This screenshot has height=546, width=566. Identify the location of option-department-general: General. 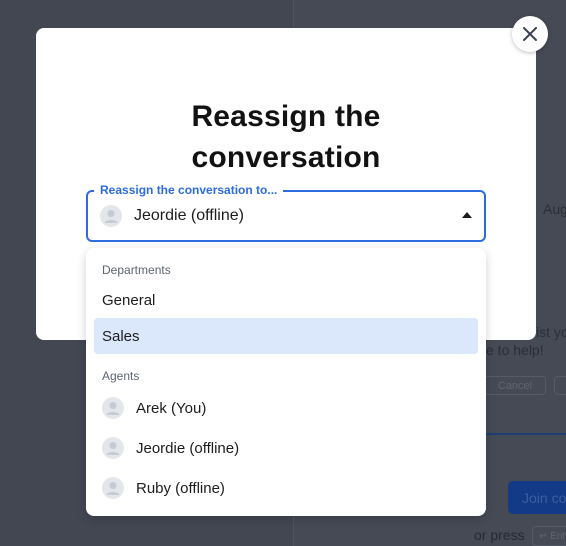
(286, 300).